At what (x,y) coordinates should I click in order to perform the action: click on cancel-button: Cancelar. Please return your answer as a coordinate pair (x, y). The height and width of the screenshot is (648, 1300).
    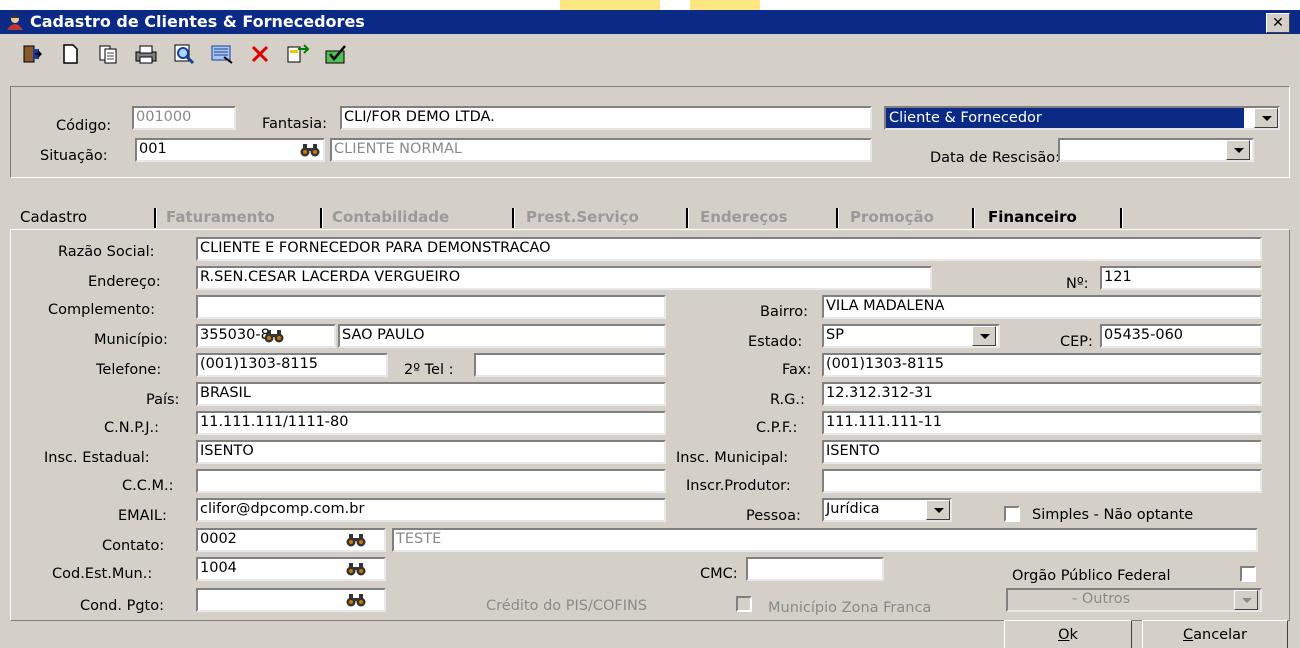
    Looking at the image, I should click on (1215, 634).